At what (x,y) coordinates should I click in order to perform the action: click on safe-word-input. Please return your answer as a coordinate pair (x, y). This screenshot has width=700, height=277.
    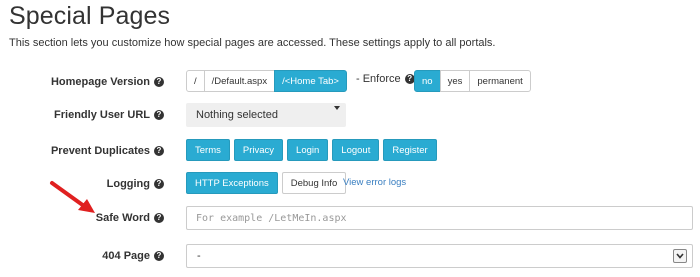
    Looking at the image, I should click on (439, 218).